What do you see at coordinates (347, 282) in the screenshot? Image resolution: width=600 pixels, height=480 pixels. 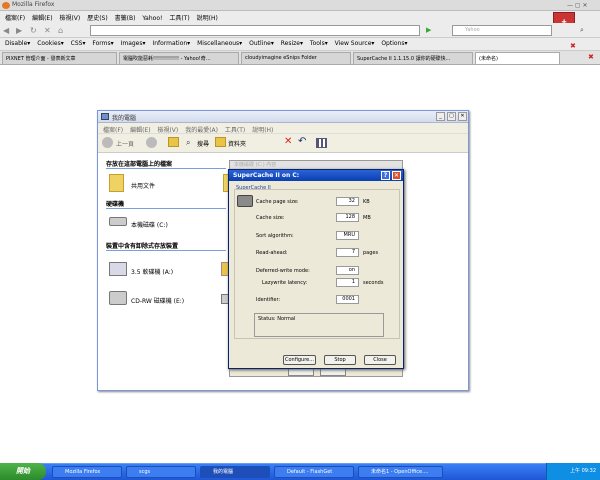 I see `lazywrite-latency-value: 1` at bounding box center [347, 282].